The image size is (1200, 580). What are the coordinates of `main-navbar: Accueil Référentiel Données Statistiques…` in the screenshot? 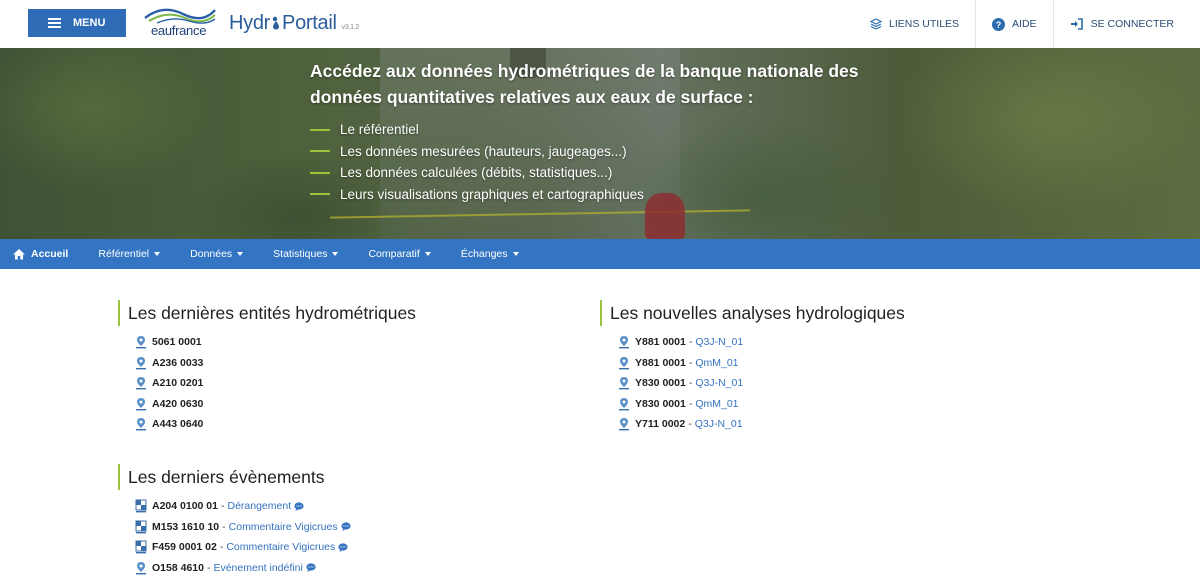 It's located at (600, 254).